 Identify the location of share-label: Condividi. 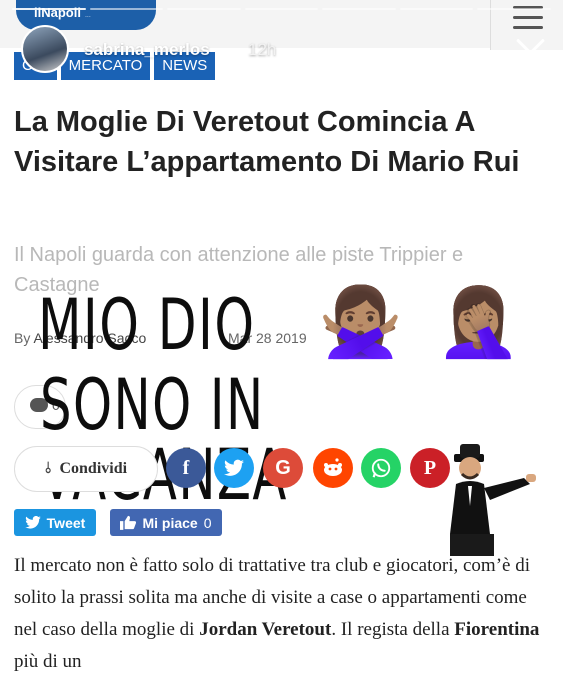
(93, 468).